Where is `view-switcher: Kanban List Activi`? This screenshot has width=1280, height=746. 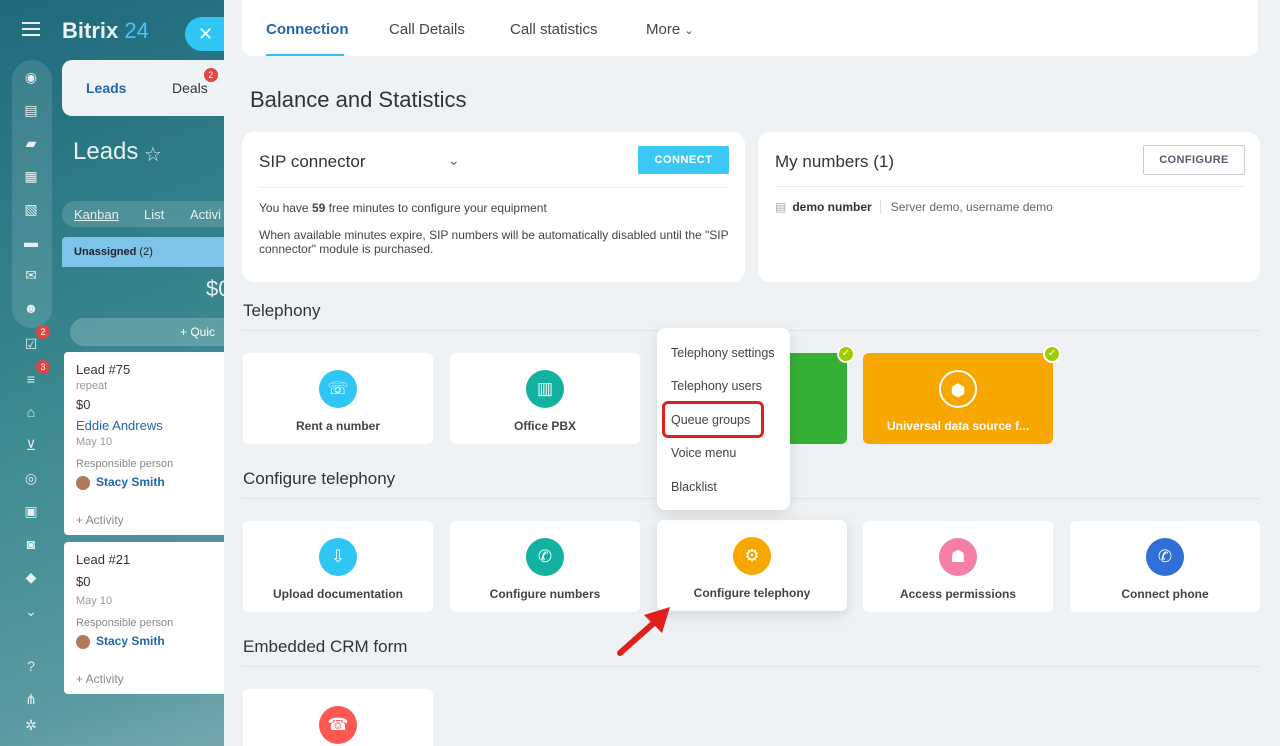
view-switcher: Kanban List Activi is located at coordinates (147, 214).